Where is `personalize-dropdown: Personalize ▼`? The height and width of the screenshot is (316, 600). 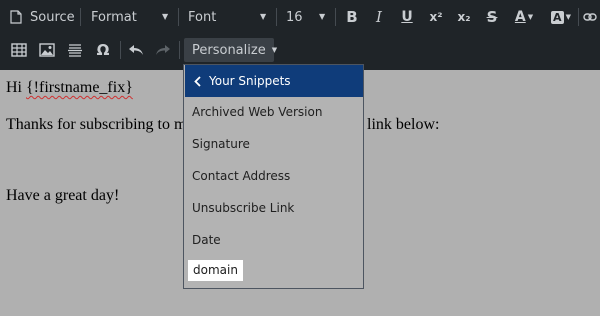
personalize-dropdown: Personalize ▼ is located at coordinates (231, 50).